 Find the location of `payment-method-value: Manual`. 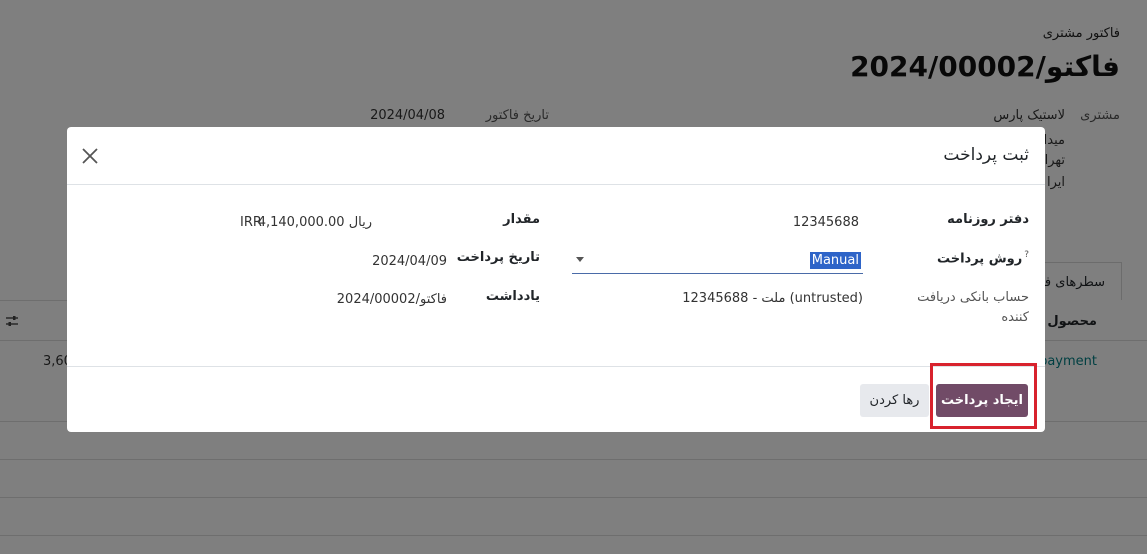

payment-method-value: Manual is located at coordinates (835, 260).